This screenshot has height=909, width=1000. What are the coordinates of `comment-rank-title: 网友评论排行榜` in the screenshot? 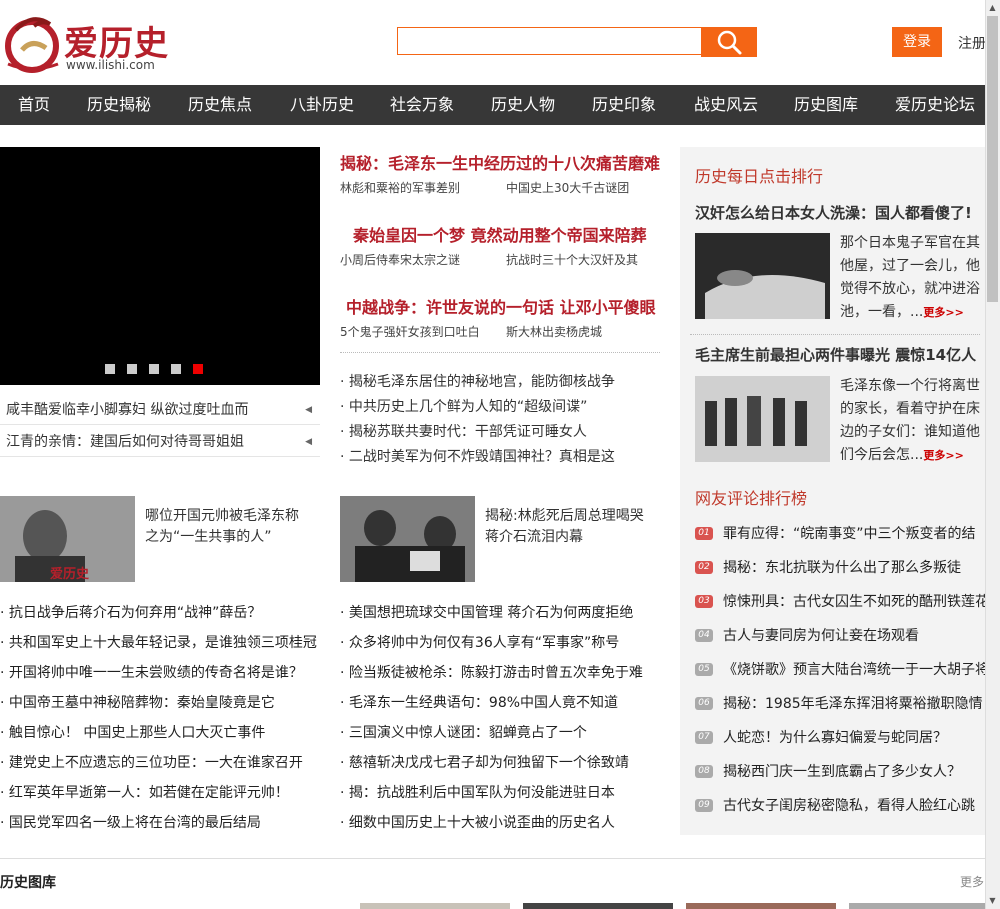 It's located at (751, 498).